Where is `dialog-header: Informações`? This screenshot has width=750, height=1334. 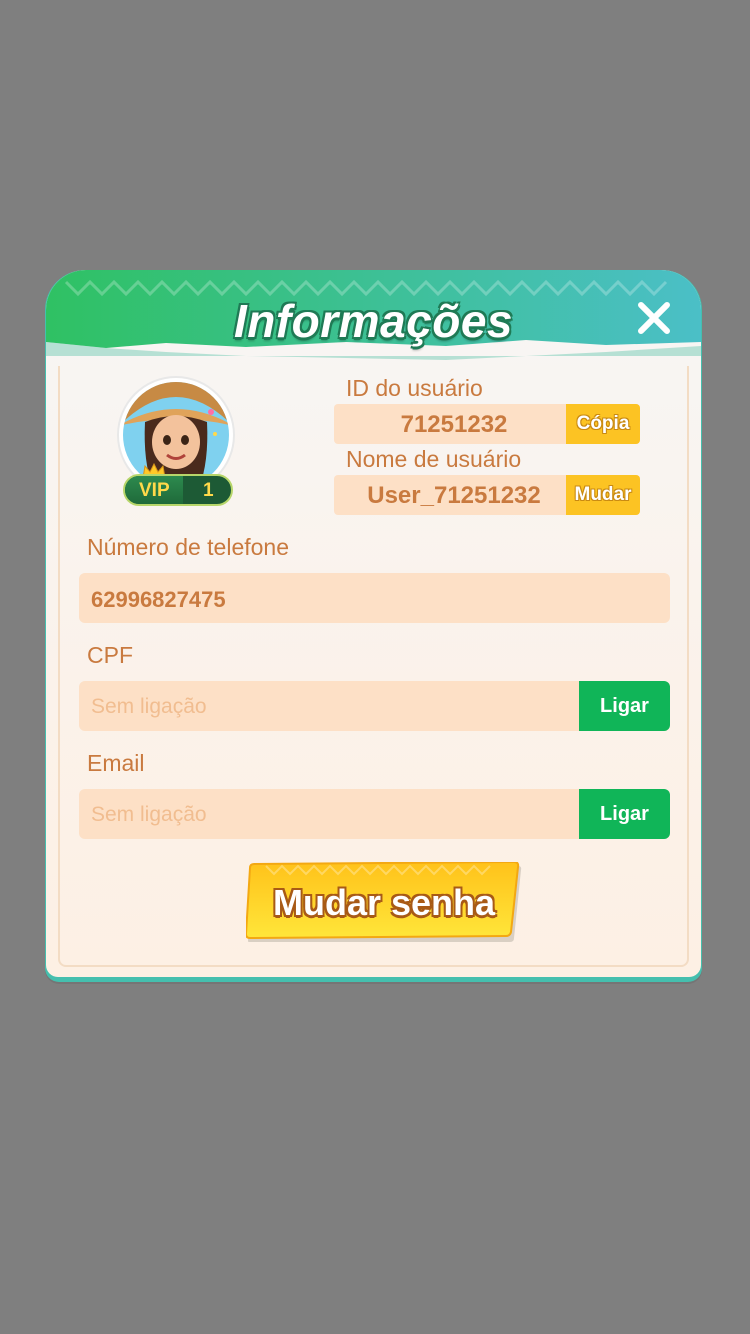 dialog-header: Informações is located at coordinates (373, 320).